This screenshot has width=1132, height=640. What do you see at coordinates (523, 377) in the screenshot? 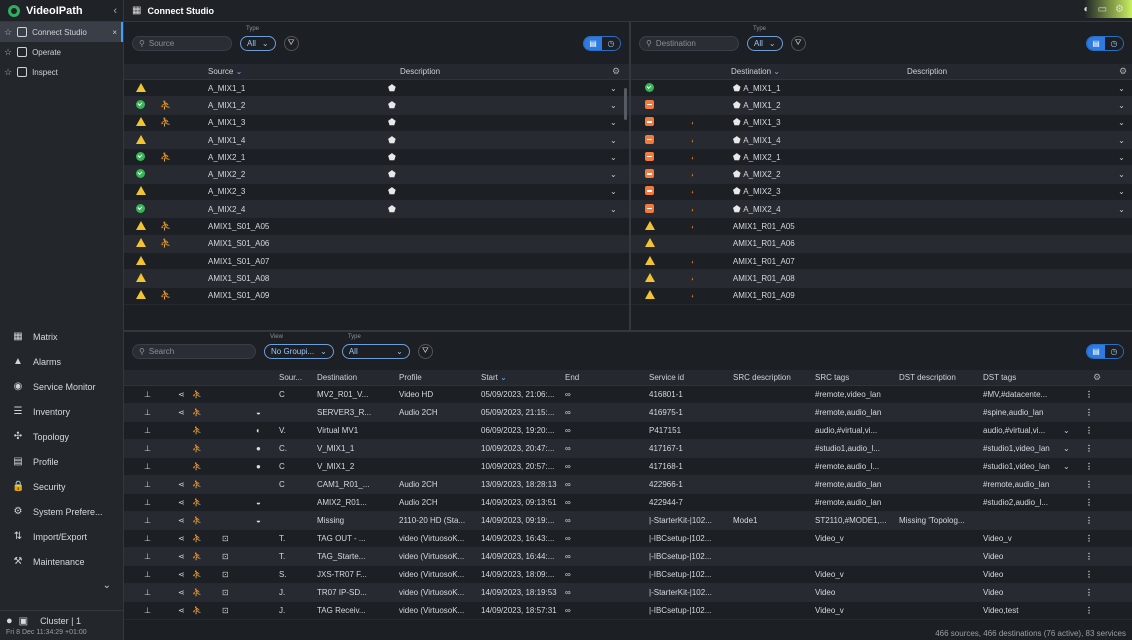
I see `col-start: Start ⌄` at bounding box center [523, 377].